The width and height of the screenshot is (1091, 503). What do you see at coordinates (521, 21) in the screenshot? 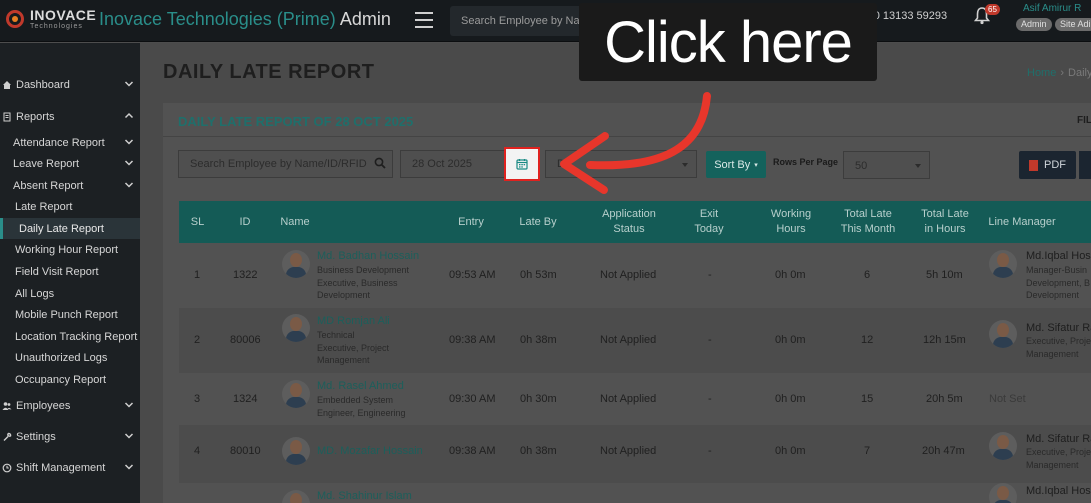
I see `global-search-input: Search Employee by Name` at bounding box center [521, 21].